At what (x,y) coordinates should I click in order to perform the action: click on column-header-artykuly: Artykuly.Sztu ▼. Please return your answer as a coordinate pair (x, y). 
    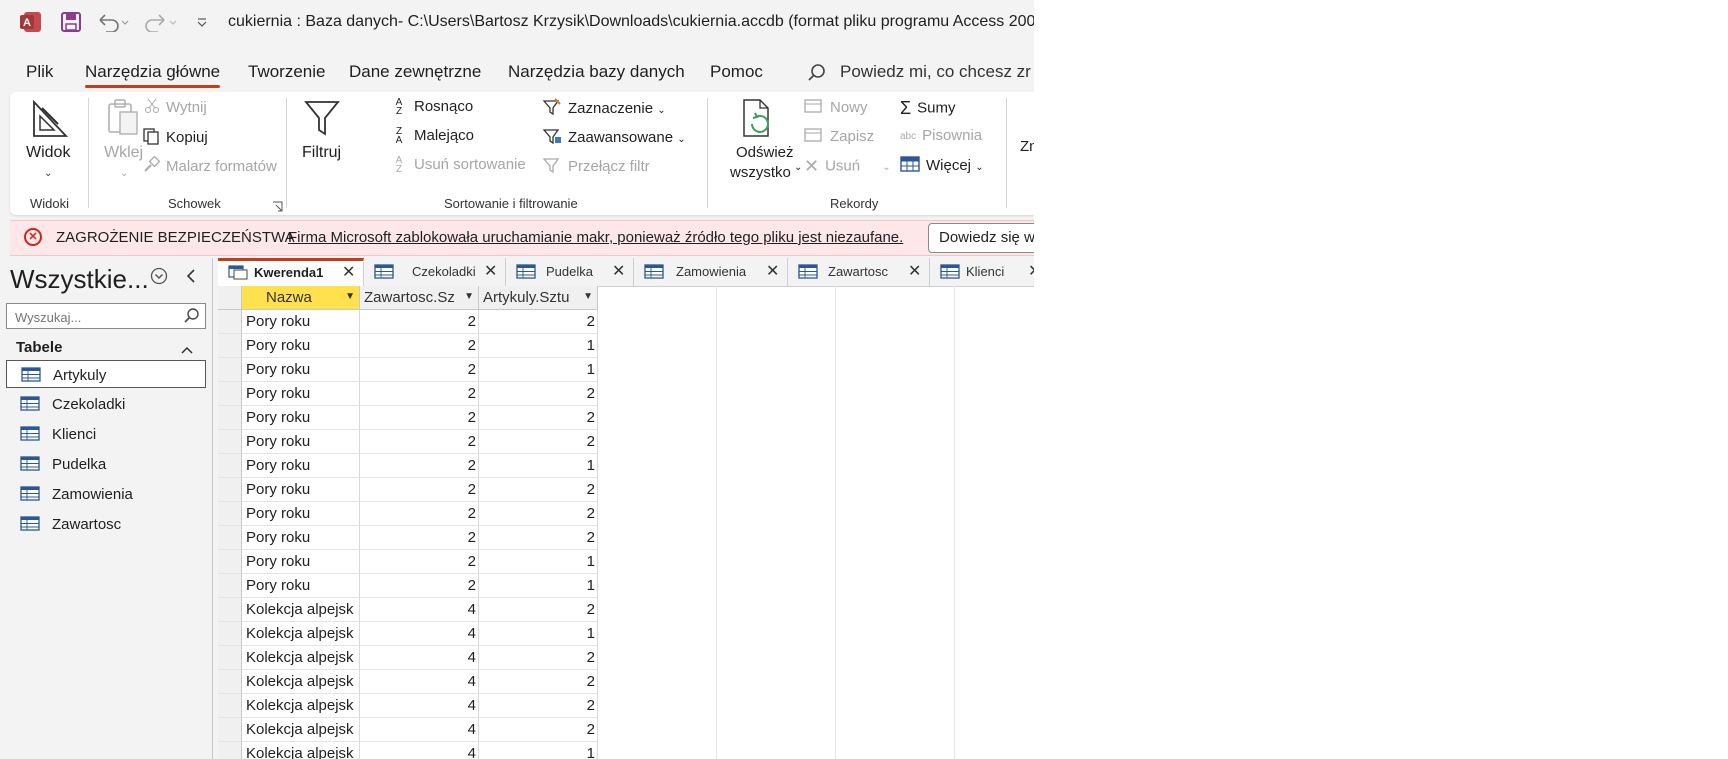
    Looking at the image, I should click on (538, 298).